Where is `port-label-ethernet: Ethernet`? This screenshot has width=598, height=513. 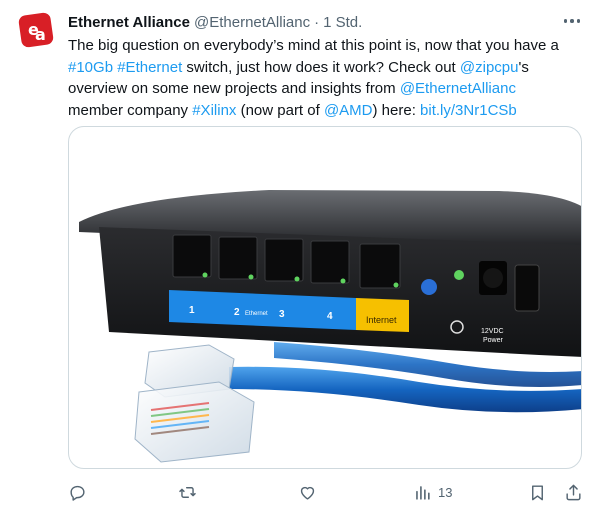 port-label-ethernet: Ethernet is located at coordinates (256, 314).